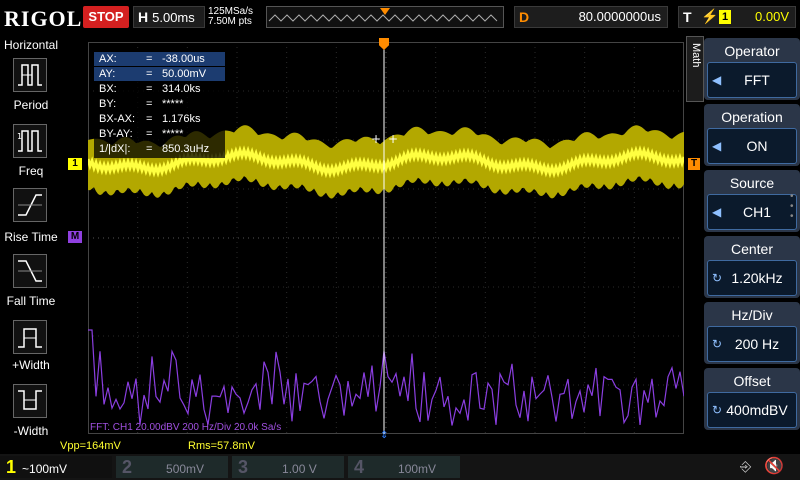  I want to click on menu-section-value: ◀ CH1, so click(752, 212).